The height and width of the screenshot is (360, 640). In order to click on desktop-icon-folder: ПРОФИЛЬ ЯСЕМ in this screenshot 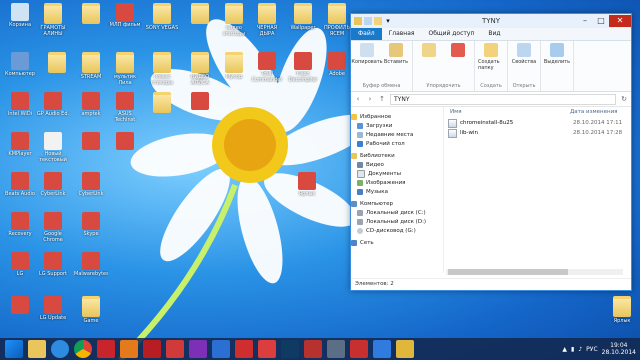, I will do `click(337, 20)`.